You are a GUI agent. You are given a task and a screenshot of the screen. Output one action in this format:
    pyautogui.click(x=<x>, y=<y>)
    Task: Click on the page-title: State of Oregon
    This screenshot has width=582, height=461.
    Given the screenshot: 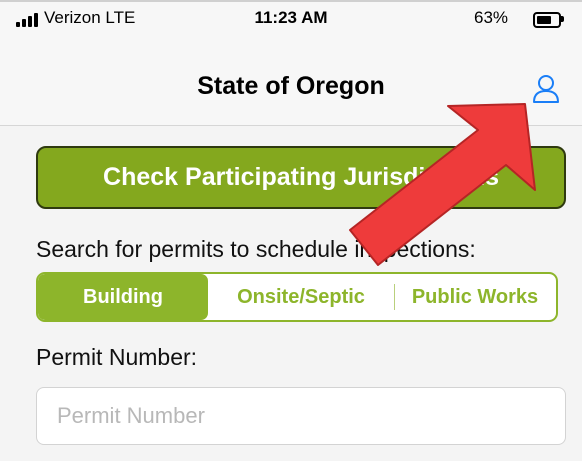 What is the action you would take?
    pyautogui.click(x=291, y=86)
    